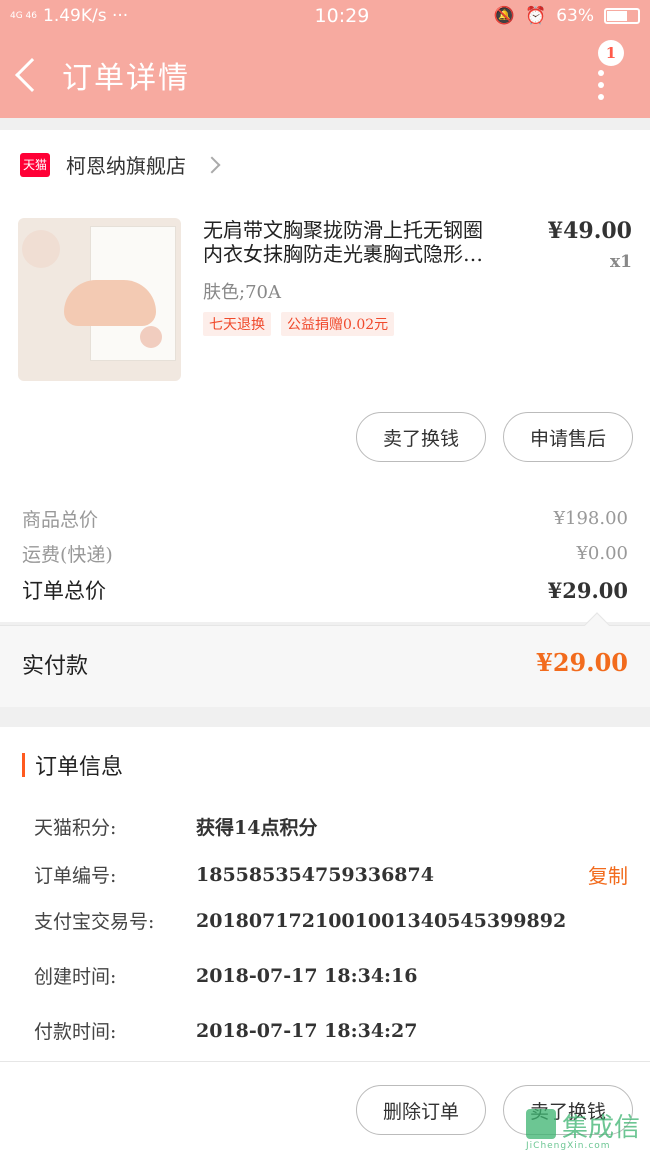  What do you see at coordinates (568, 1146) in the screenshot?
I see `watermark-url: JiChengXin.com` at bounding box center [568, 1146].